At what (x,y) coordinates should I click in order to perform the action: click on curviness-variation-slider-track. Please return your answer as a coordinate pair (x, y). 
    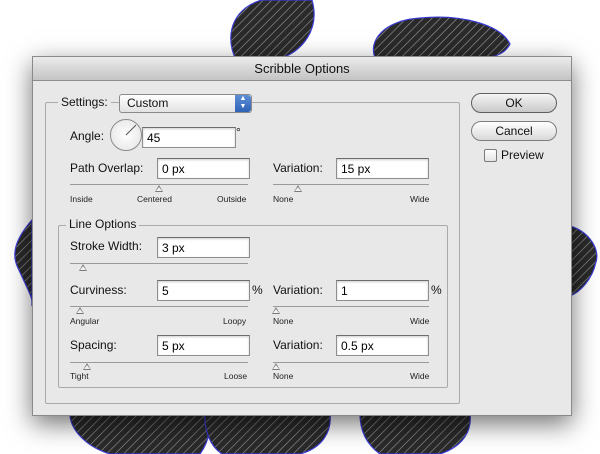
    Looking at the image, I should click on (351, 306).